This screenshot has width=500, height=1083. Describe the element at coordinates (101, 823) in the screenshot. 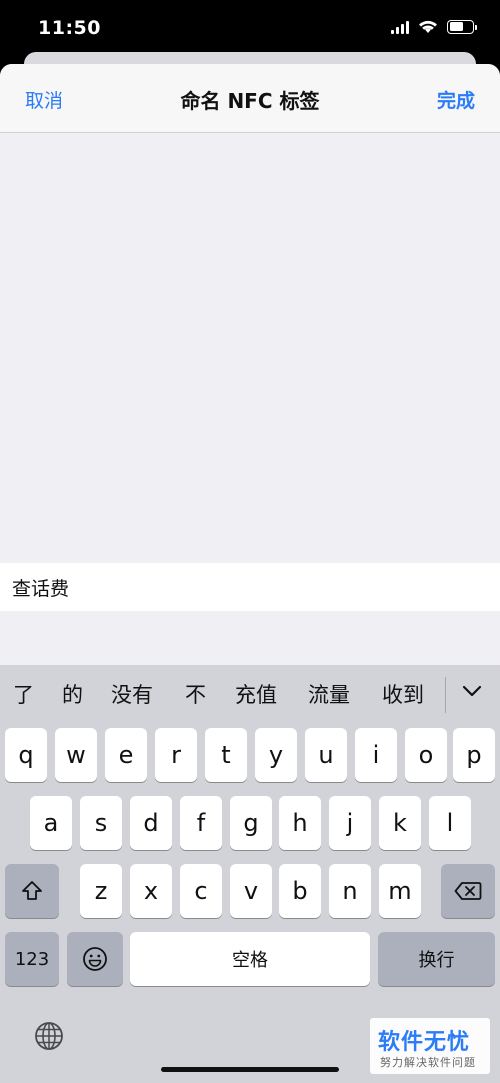

I see `key-s: s` at that location.